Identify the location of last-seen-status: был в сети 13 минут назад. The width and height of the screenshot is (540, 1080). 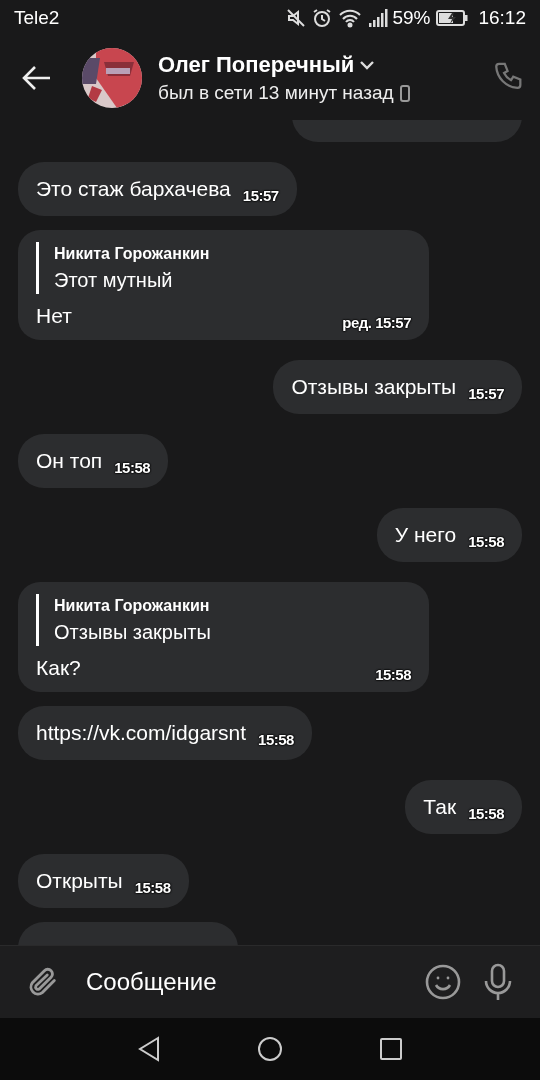
(276, 93).